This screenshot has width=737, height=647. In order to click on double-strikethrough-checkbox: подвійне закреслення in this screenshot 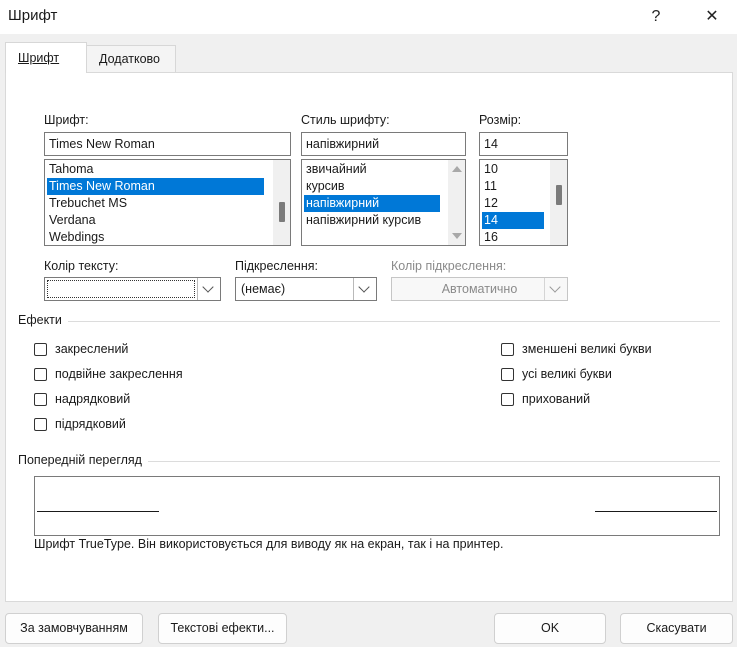, I will do `click(108, 374)`.